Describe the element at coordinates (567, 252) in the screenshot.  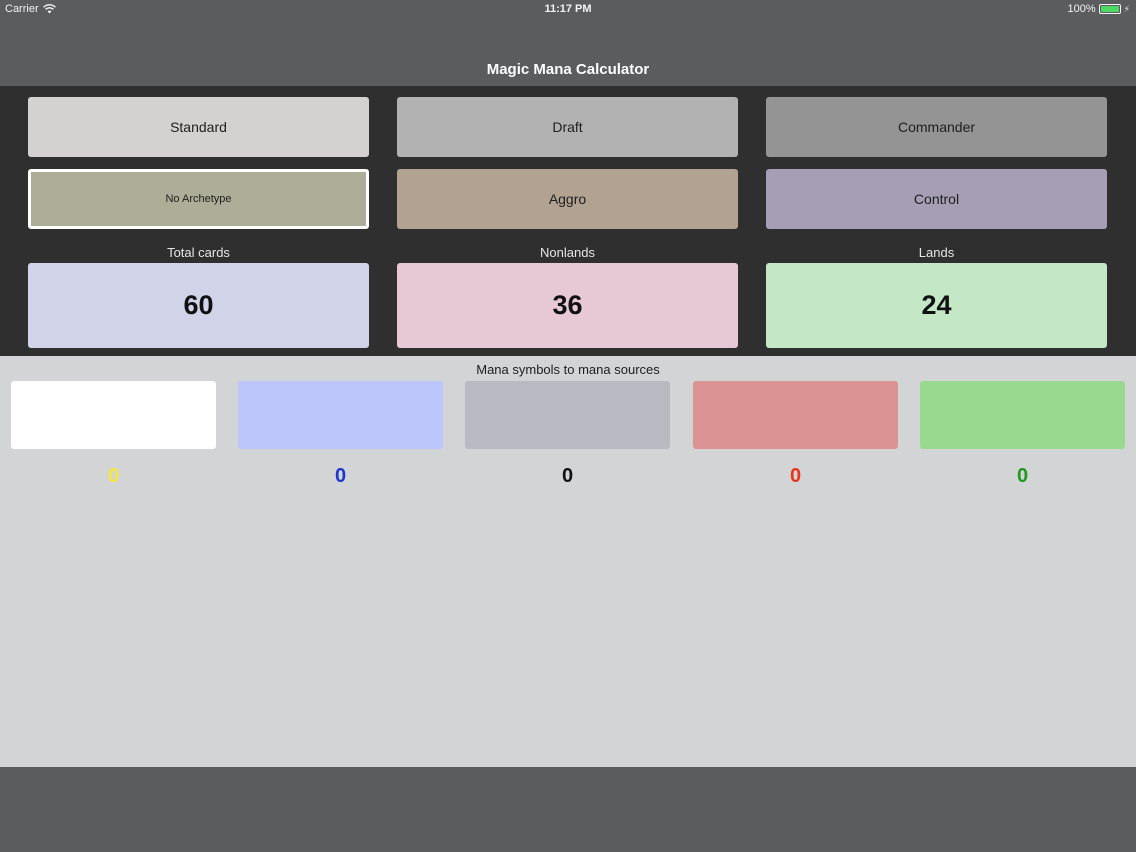
I see `nonlands-label: Nonlands` at that location.